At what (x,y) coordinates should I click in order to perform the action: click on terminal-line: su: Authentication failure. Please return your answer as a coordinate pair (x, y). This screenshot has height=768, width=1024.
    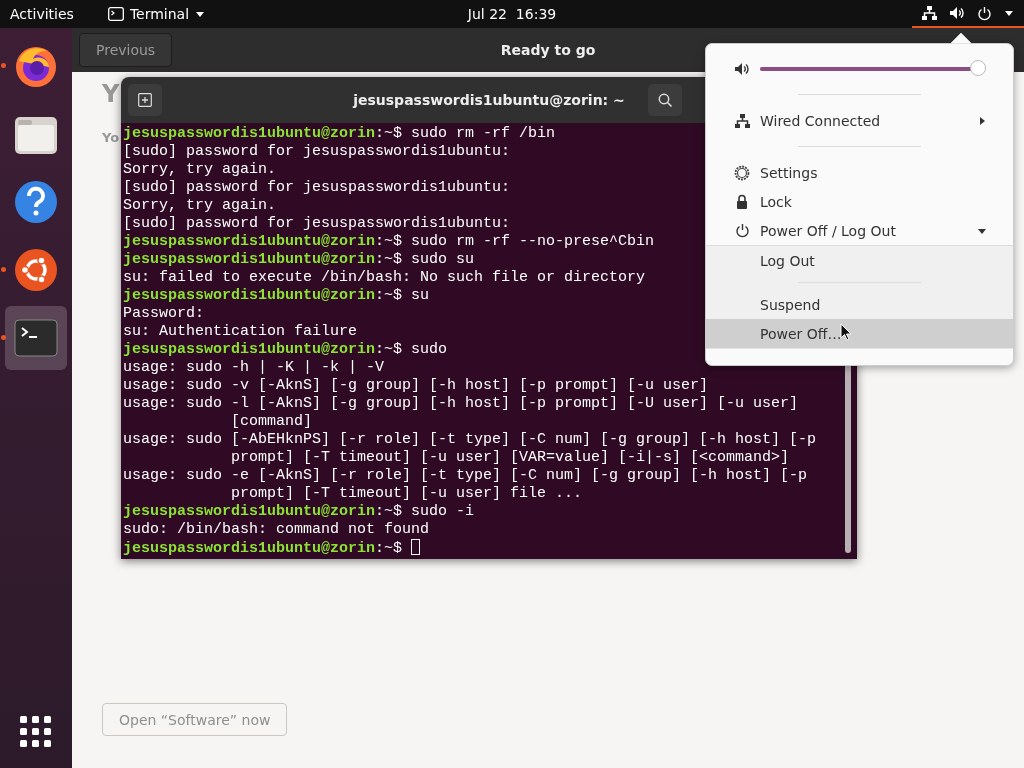
    Looking at the image, I should click on (240, 332).